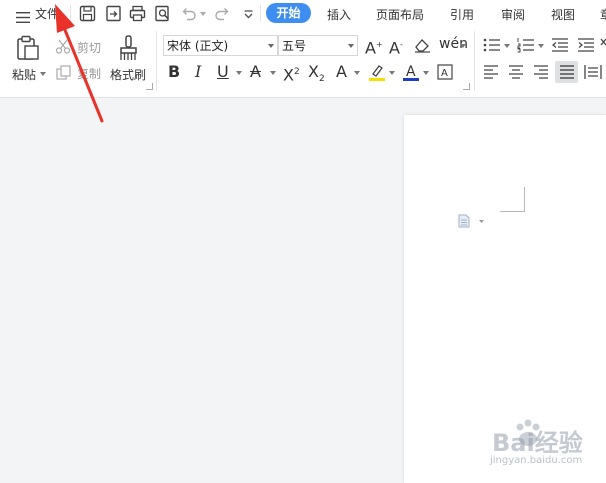 The width and height of the screenshot is (606, 483). What do you see at coordinates (291, 73) in the screenshot?
I see `superscript-icon: X2` at bounding box center [291, 73].